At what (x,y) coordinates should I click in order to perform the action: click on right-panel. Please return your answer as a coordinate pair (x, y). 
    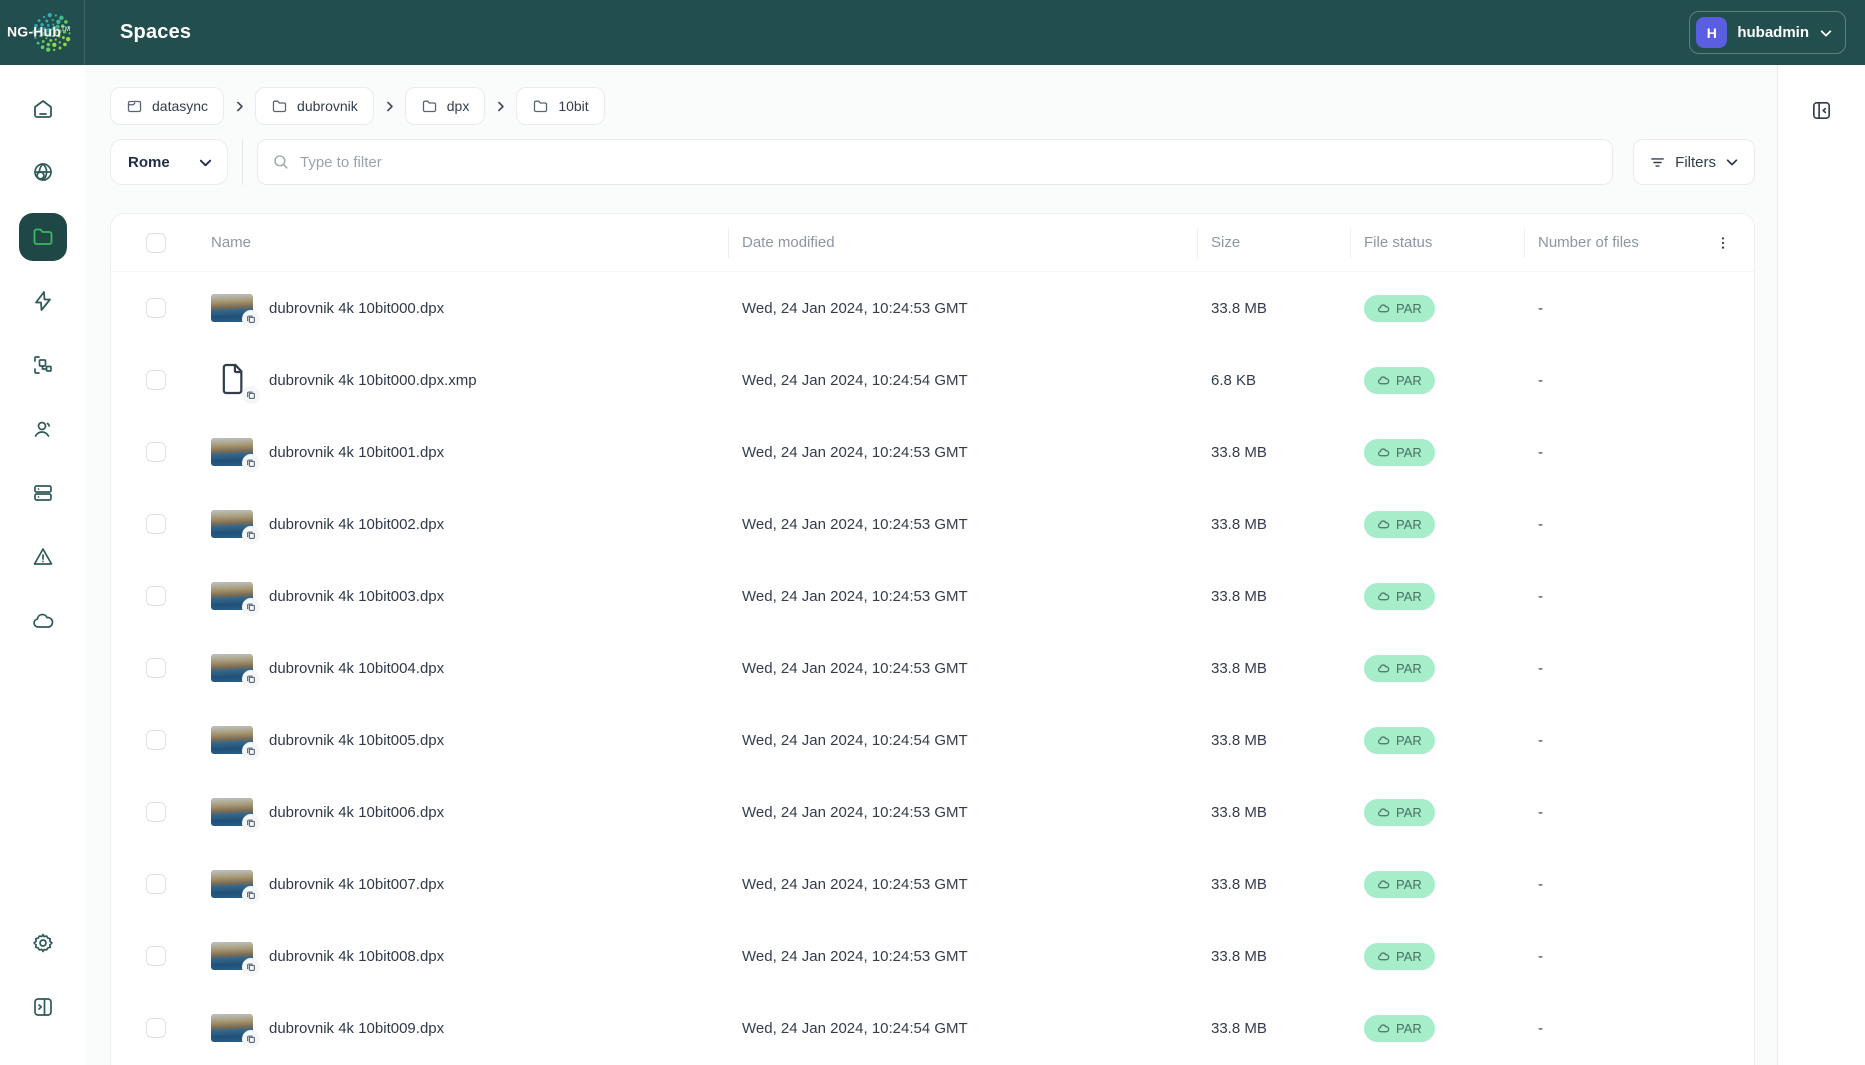
    Looking at the image, I should click on (1821, 565).